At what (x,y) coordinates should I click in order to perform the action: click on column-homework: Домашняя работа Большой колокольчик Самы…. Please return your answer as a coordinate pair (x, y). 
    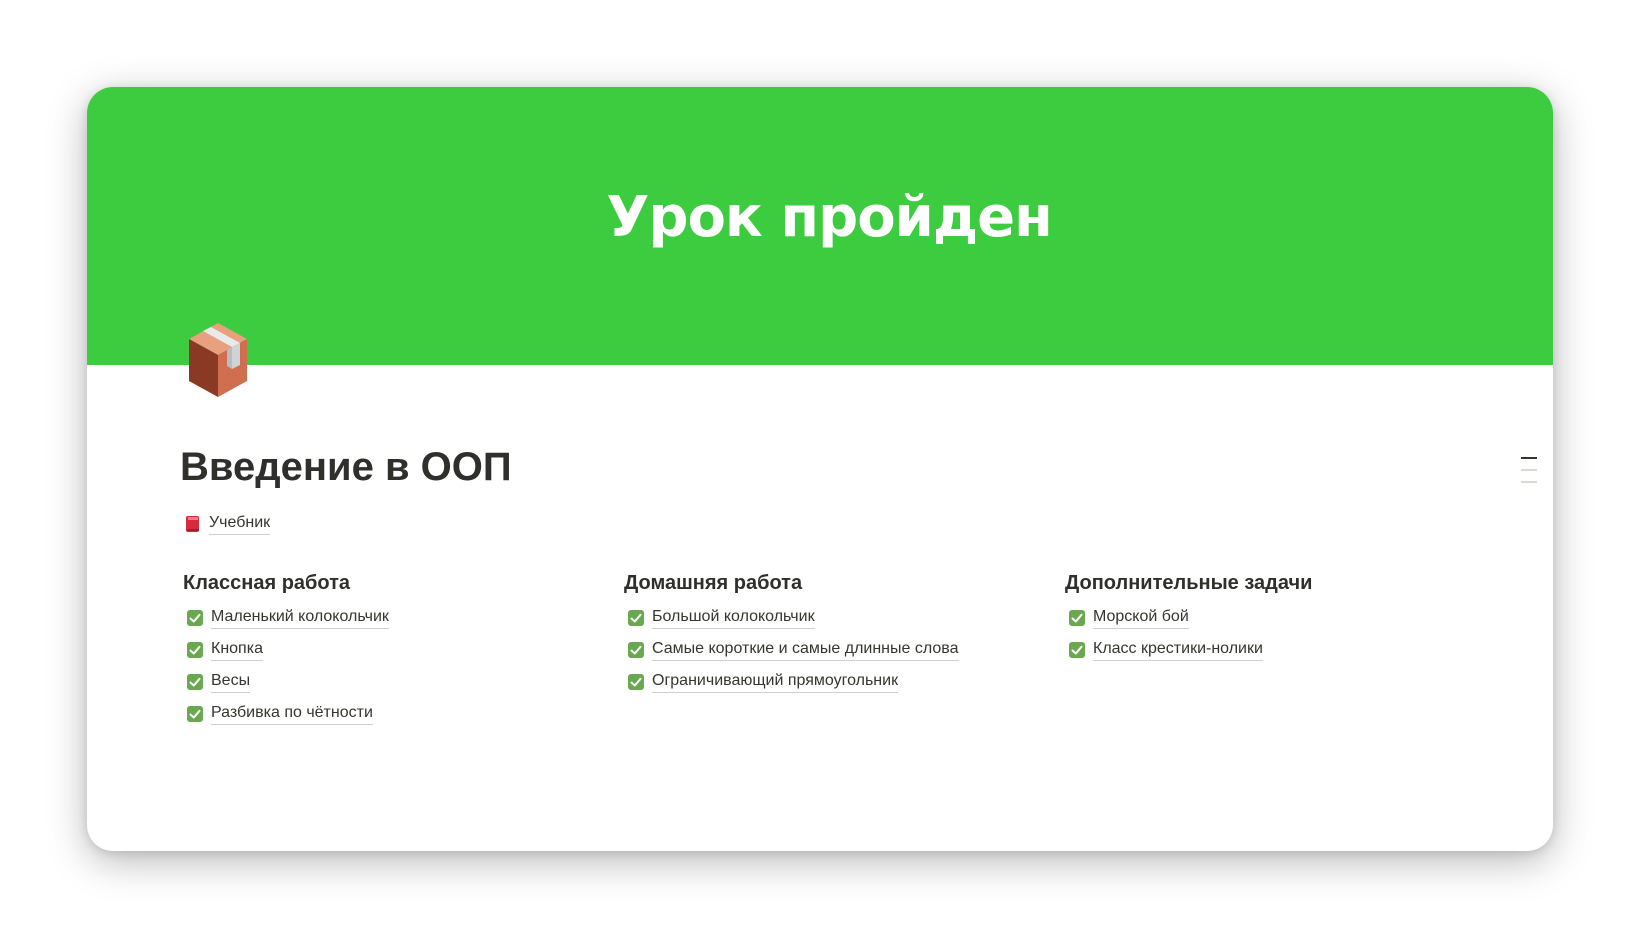
    Looking at the image, I should click on (834, 634).